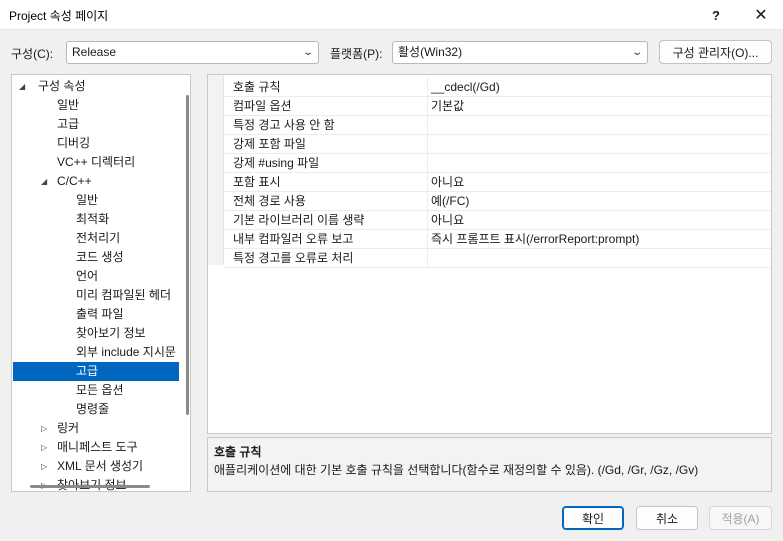  I want to click on tree-item-linker: ▷ 링커, so click(96, 428).